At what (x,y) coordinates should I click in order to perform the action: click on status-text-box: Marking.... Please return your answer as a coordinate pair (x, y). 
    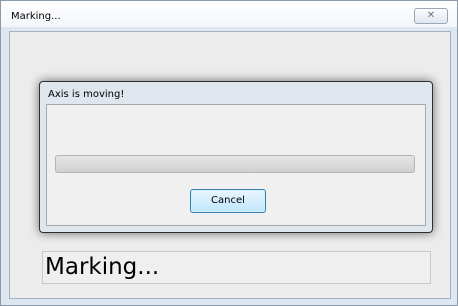
    Looking at the image, I should click on (236, 267).